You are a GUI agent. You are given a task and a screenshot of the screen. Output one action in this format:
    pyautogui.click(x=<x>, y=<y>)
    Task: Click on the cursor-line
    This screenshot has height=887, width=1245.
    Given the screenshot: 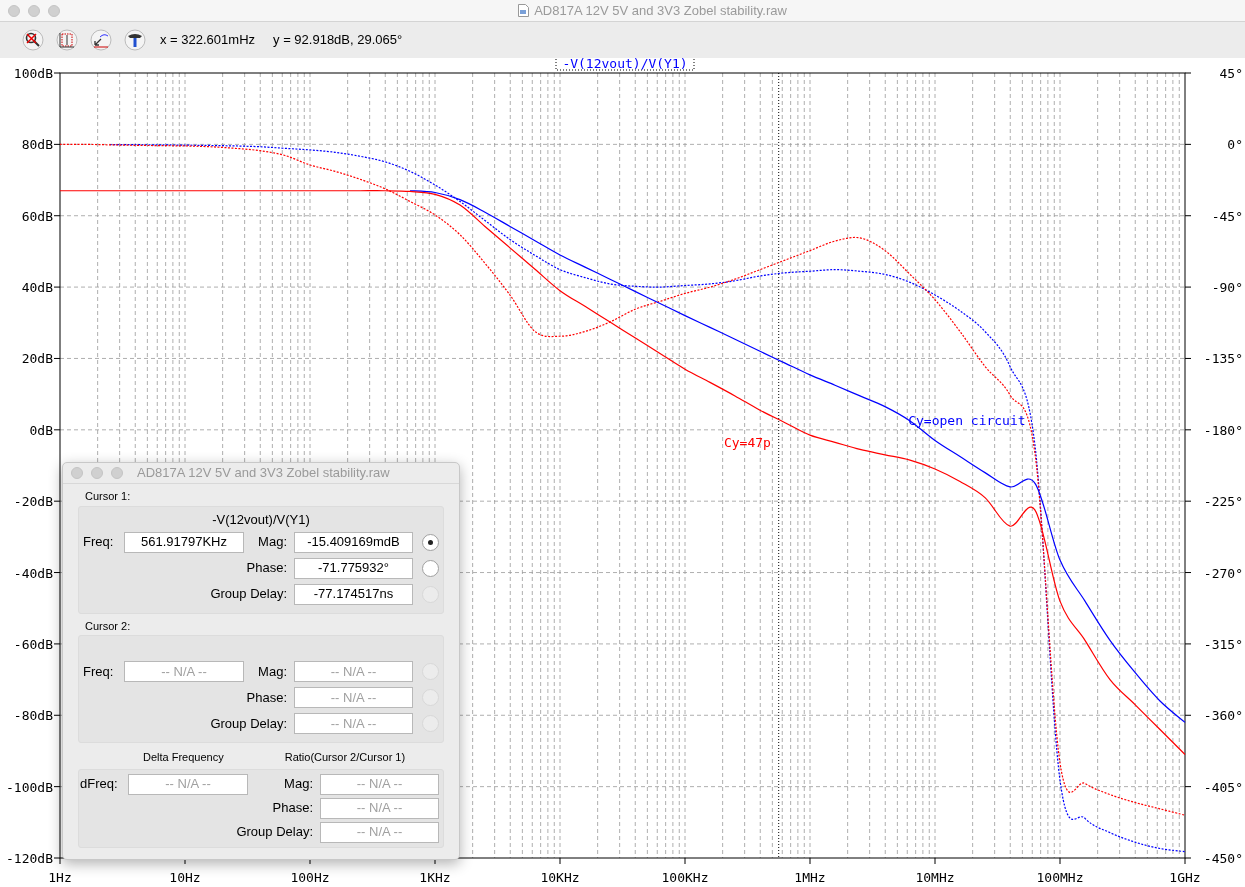 What is the action you would take?
    pyautogui.click(x=779, y=465)
    